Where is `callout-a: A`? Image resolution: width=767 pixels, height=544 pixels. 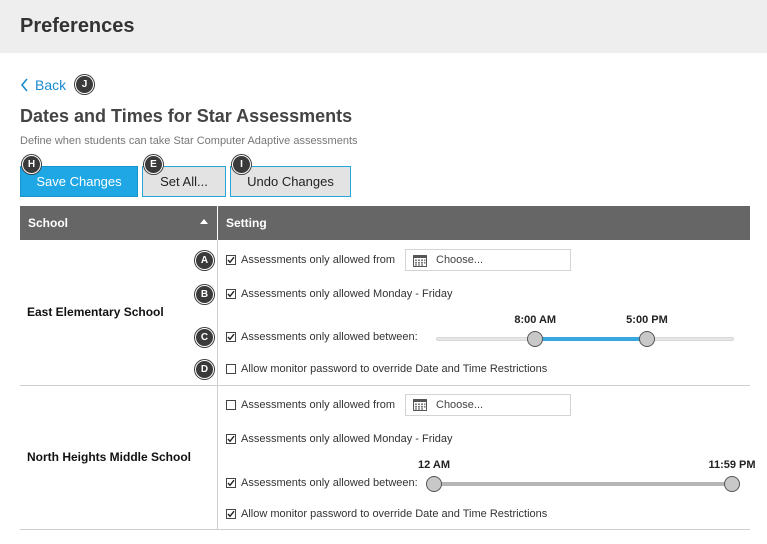
callout-a: A is located at coordinates (204, 260).